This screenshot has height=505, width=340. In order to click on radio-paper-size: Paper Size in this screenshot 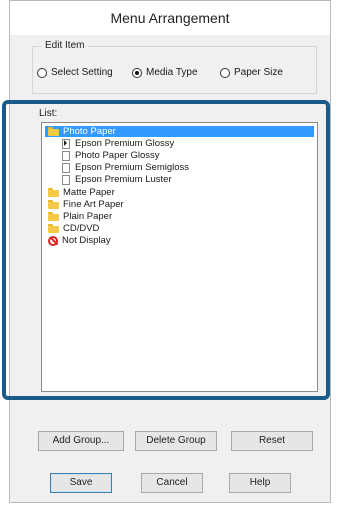, I will do `click(251, 72)`.